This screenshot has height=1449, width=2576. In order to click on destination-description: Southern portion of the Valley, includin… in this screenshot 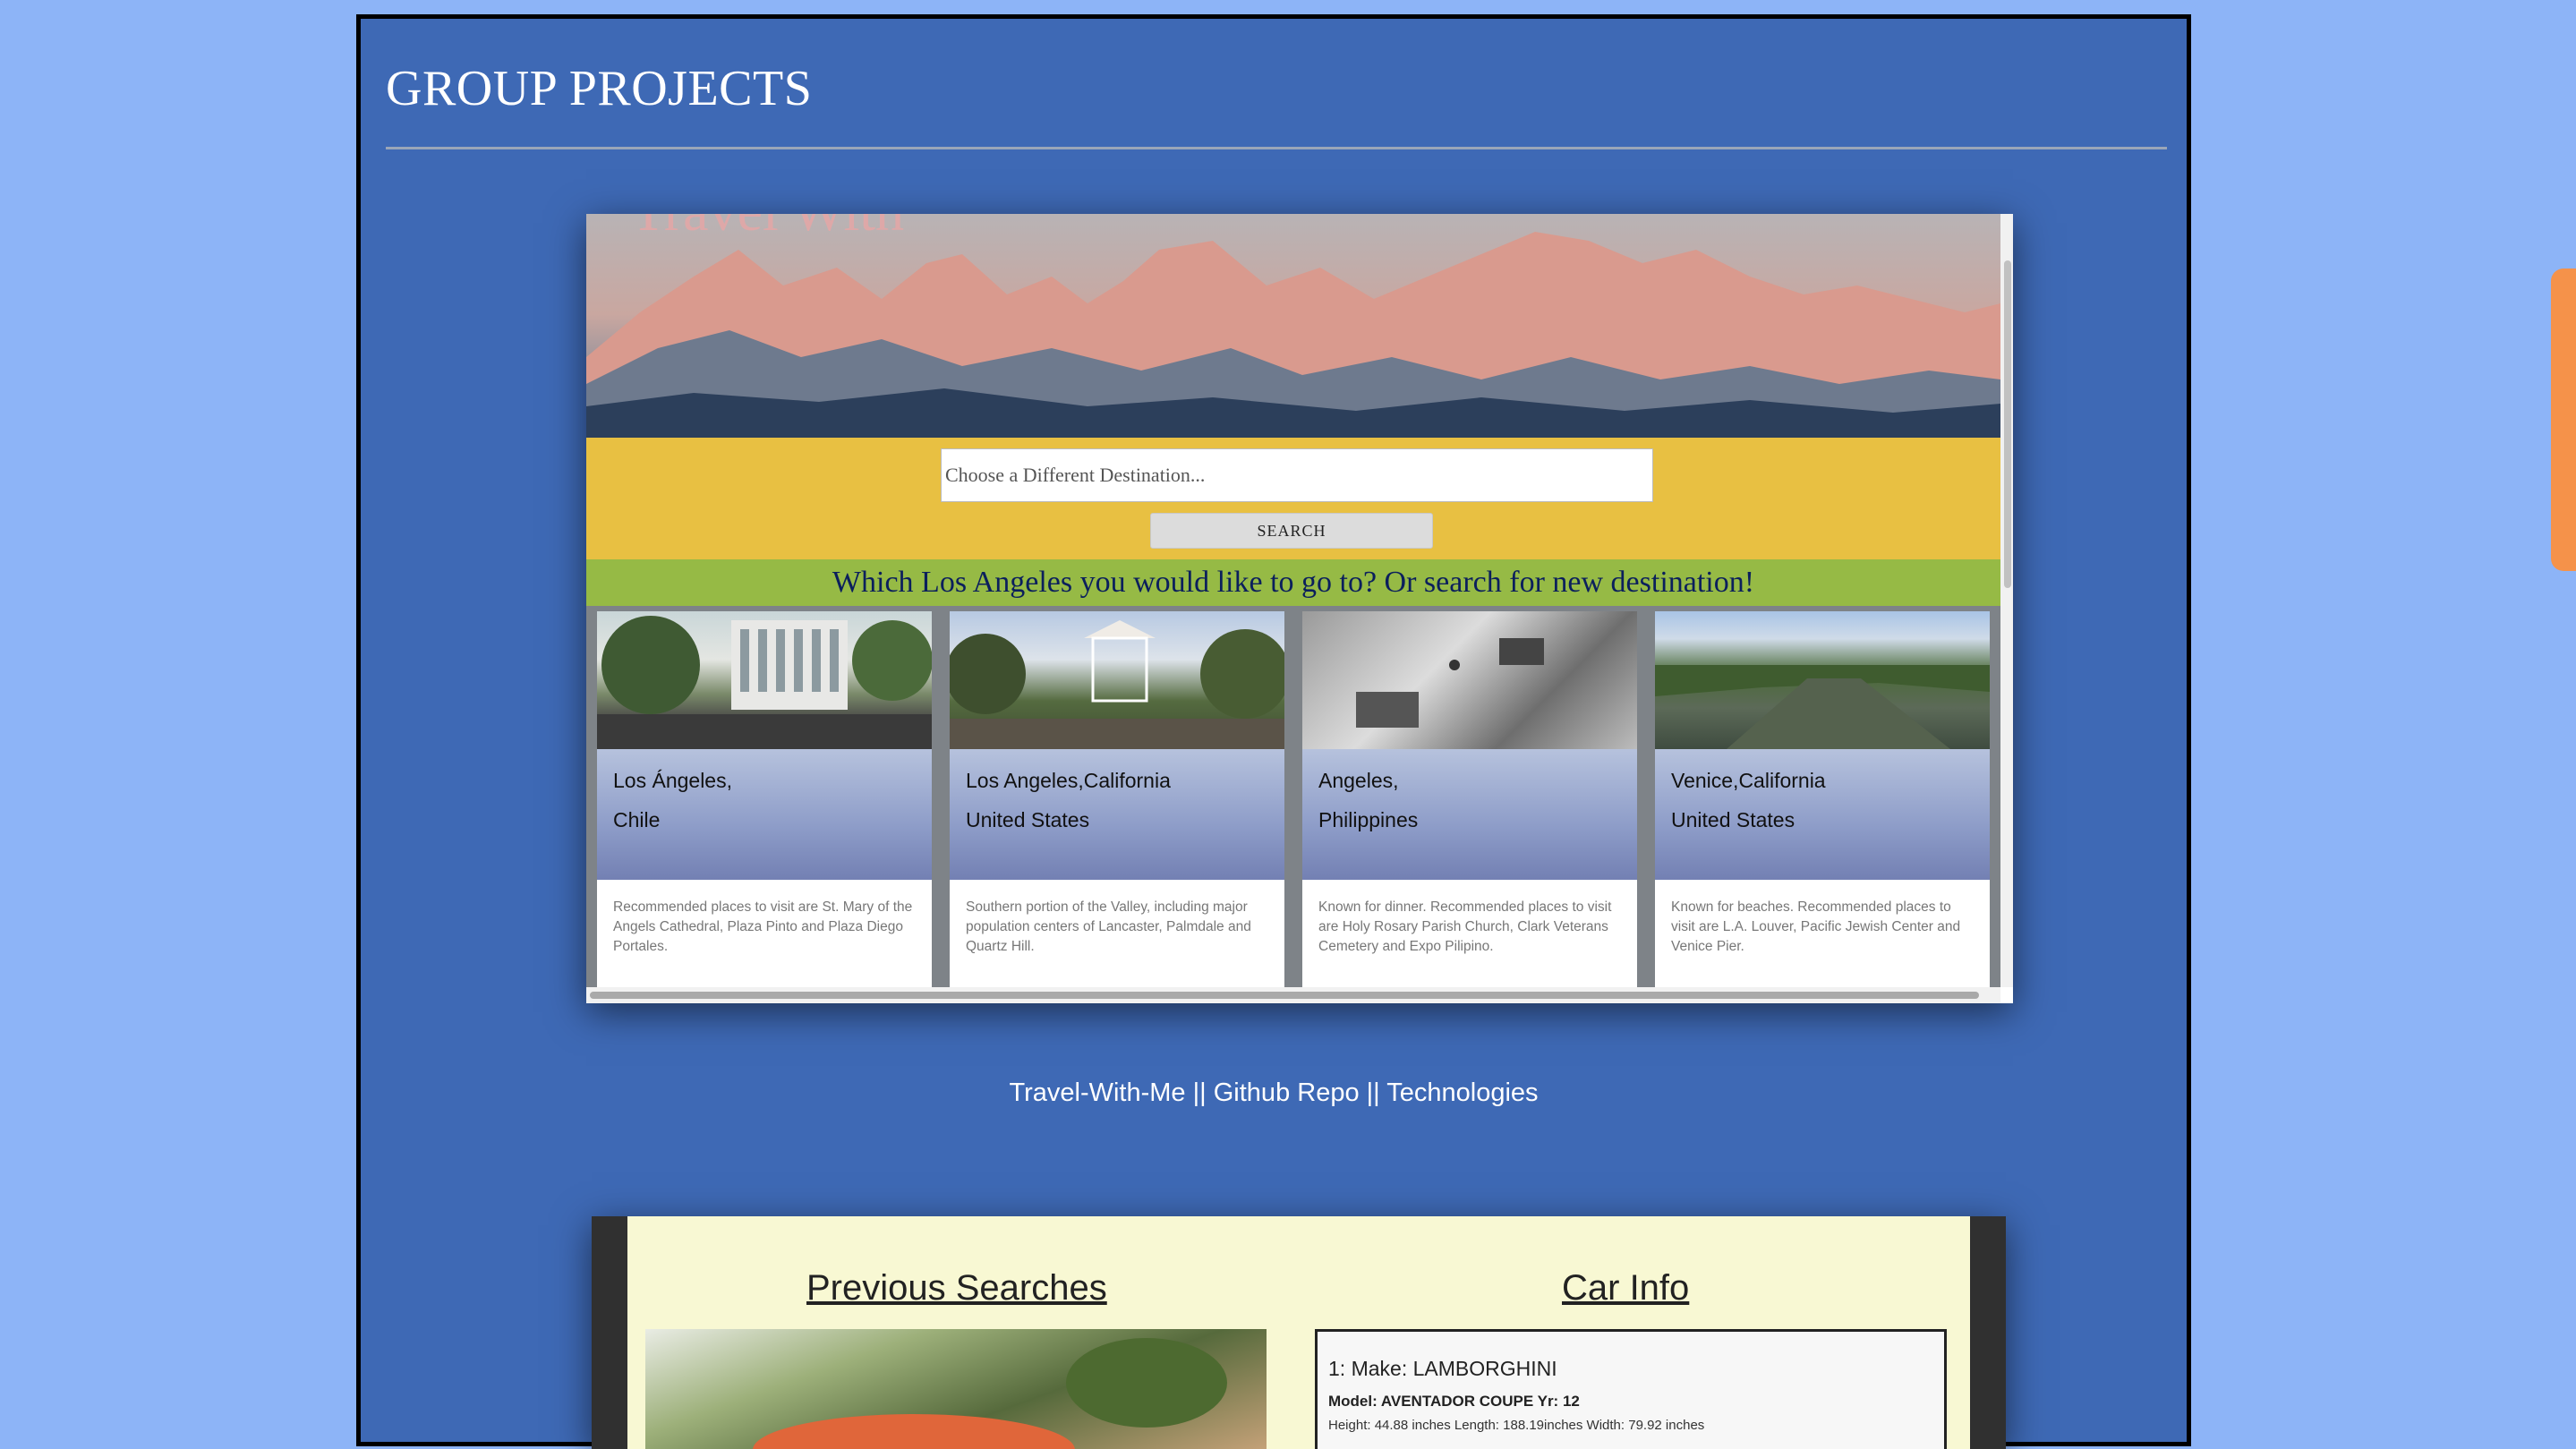, I will do `click(1108, 926)`.